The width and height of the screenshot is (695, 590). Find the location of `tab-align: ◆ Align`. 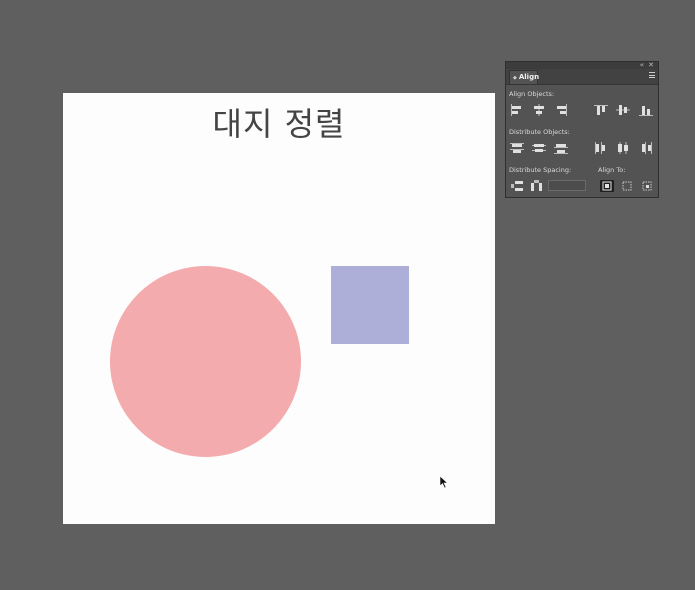

tab-align: ◆ Align is located at coordinates (524, 77).